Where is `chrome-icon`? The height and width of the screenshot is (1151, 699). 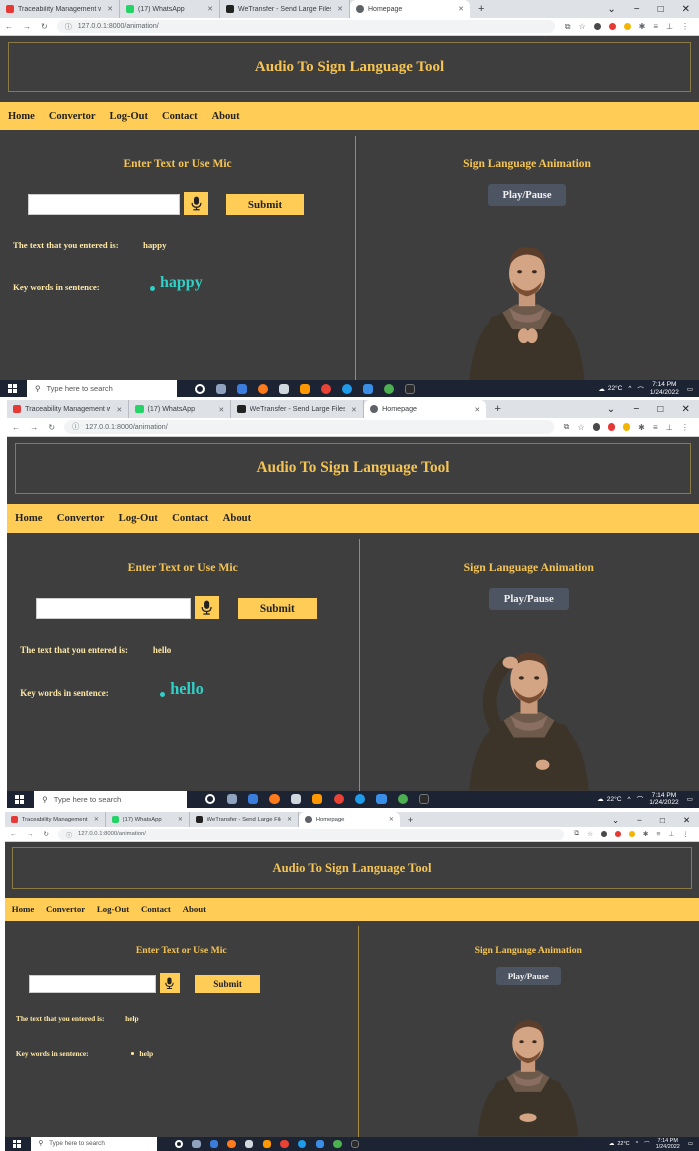
chrome-icon is located at coordinates (338, 799).